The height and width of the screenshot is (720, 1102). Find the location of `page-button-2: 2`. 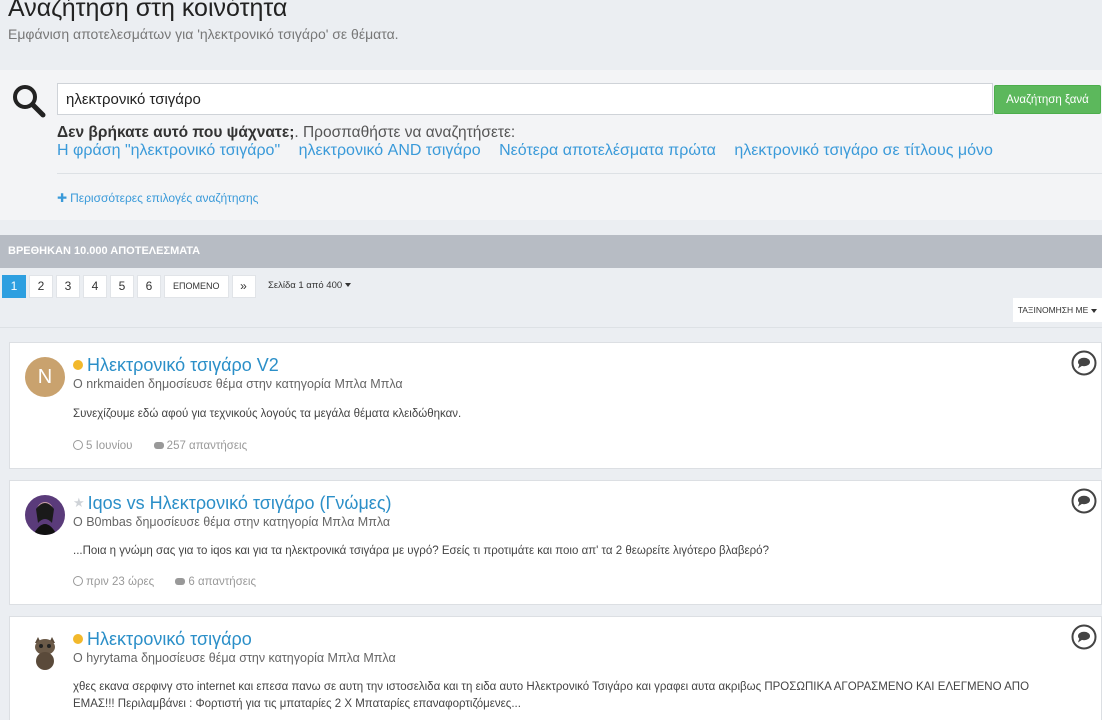

page-button-2: 2 is located at coordinates (41, 286).